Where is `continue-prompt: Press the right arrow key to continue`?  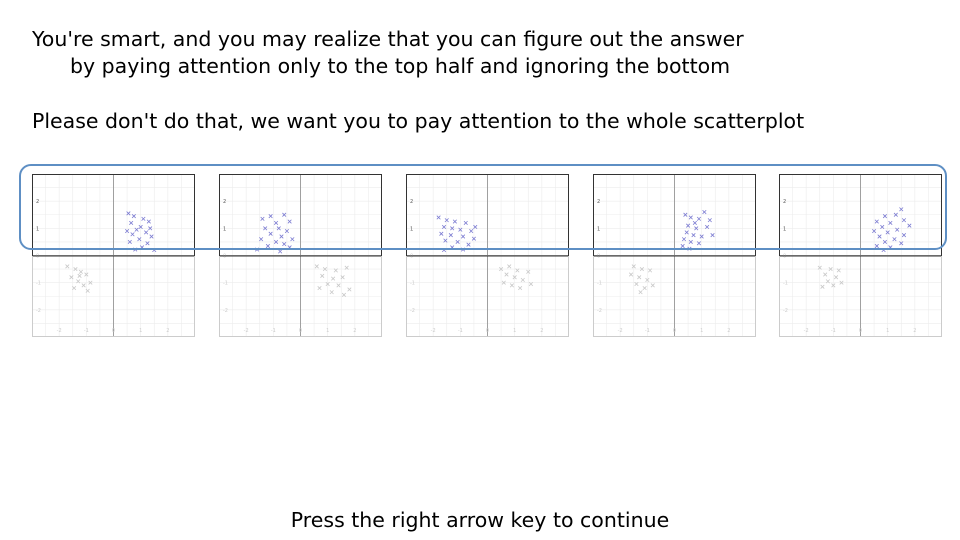 continue-prompt: Press the right arrow key to continue is located at coordinates (480, 520).